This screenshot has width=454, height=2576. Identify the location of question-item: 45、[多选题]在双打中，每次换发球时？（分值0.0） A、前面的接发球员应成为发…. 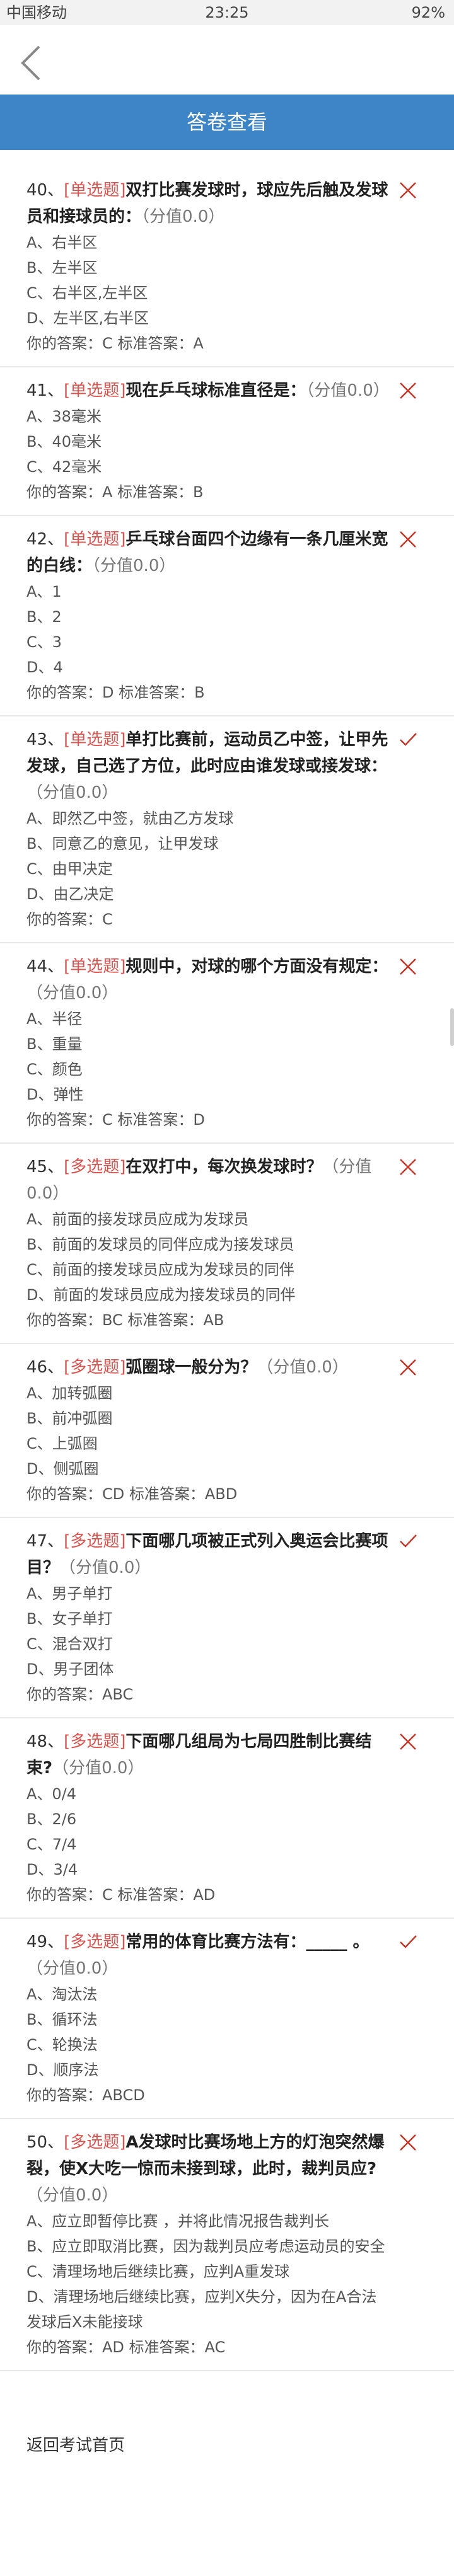
(227, 1244).